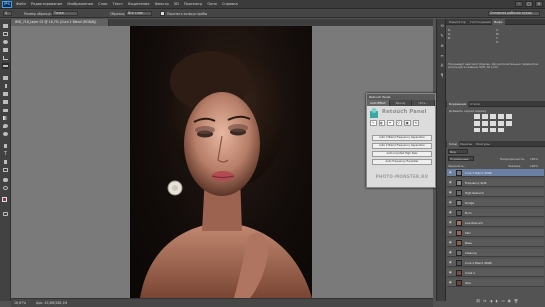  What do you see at coordinates (390, 123) in the screenshot?
I see `retouch-pen-icon: ✒` at bounding box center [390, 123].